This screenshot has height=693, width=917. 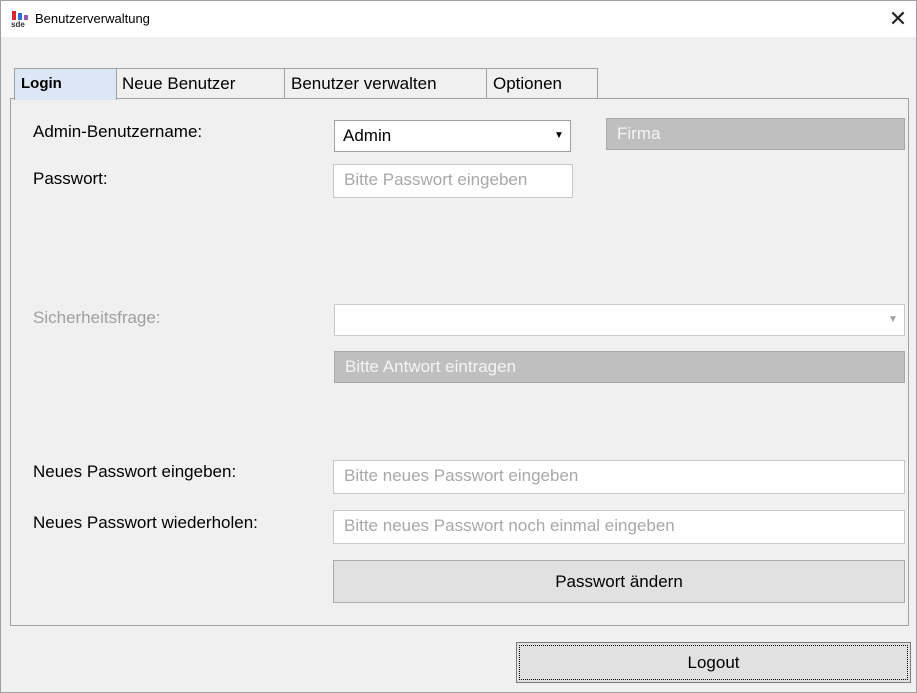 I want to click on admin-username-value: Admin, so click(x=367, y=135).